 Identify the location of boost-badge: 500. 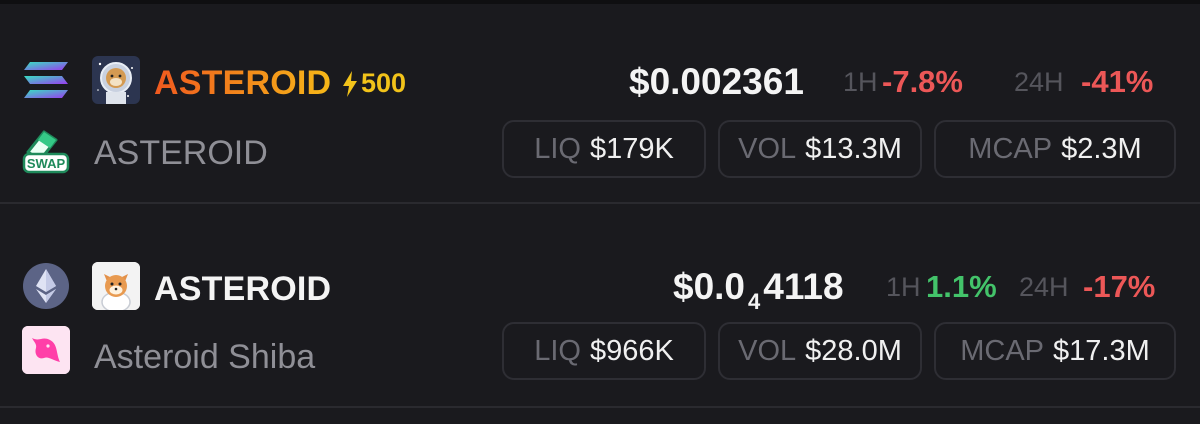
(374, 83).